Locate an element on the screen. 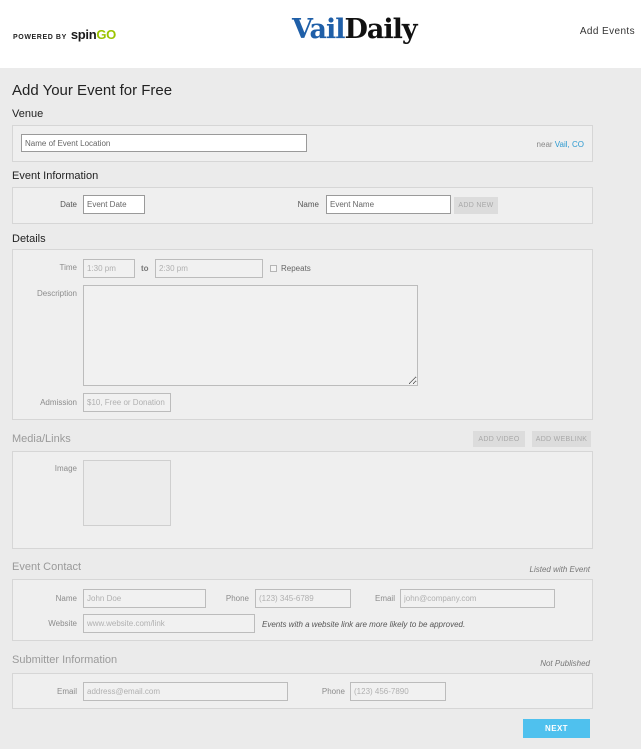 Image resolution: width=641 pixels, height=749 pixels. venue-panel: near Vail, CO is located at coordinates (302, 143).